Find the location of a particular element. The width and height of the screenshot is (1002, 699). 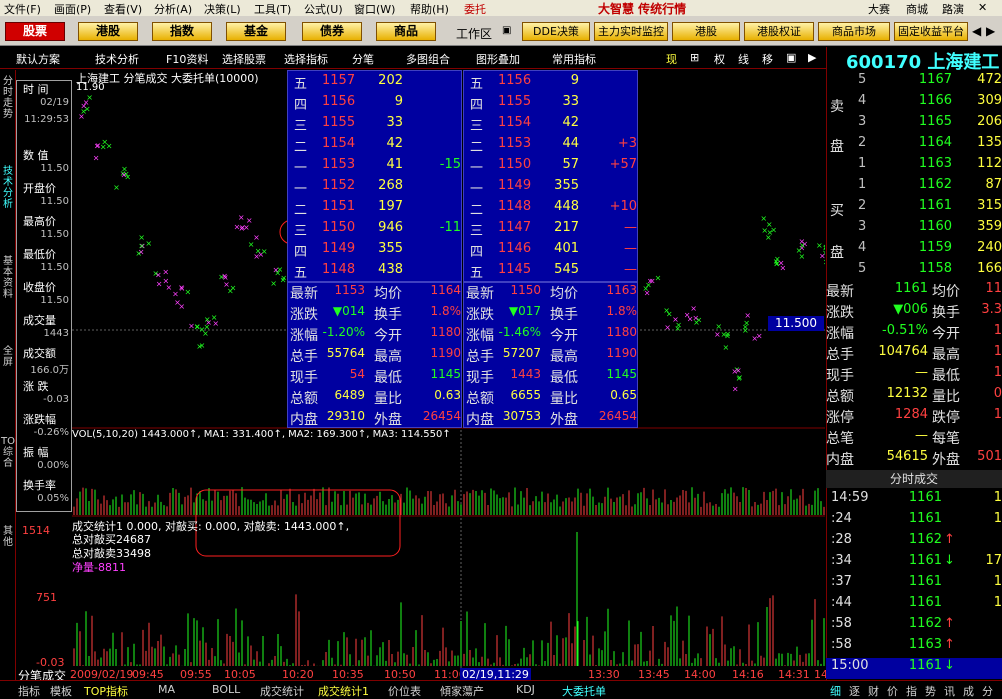

trade-row: :28 1162 ↑ is located at coordinates (914, 542).